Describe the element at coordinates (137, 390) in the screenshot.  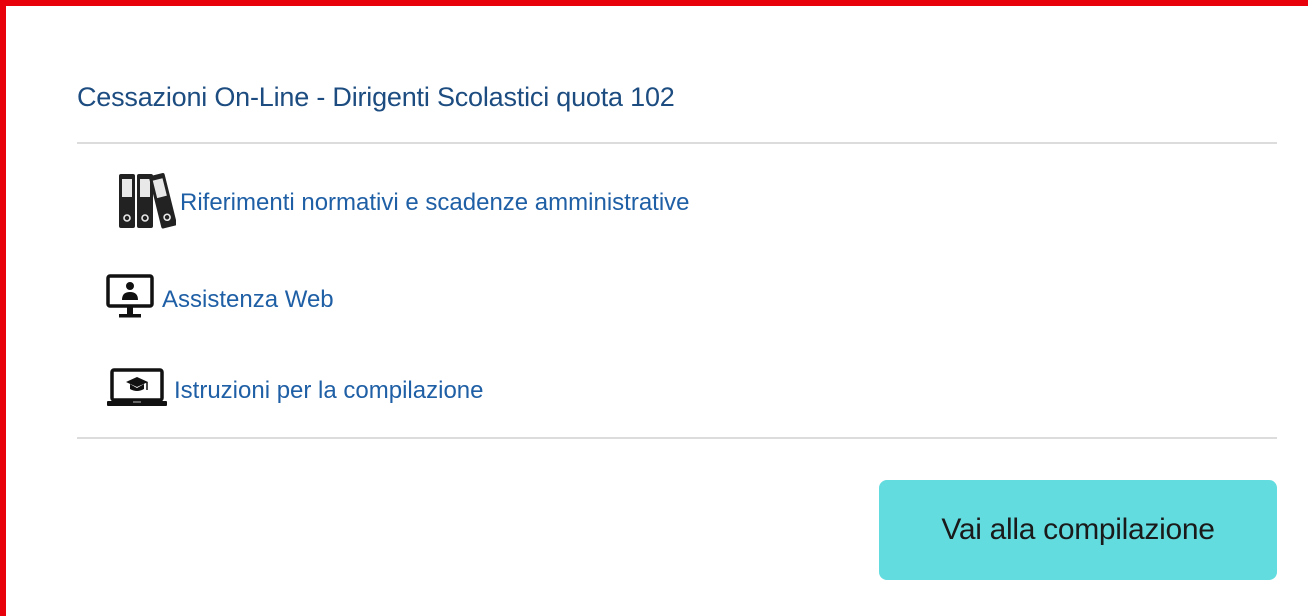
I see `laptop-graduation-icon` at that location.